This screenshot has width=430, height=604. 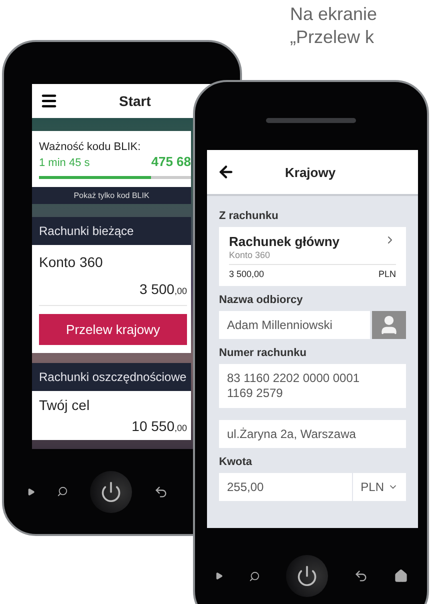 What do you see at coordinates (71, 263) in the screenshot?
I see `account-name: Konto 360` at bounding box center [71, 263].